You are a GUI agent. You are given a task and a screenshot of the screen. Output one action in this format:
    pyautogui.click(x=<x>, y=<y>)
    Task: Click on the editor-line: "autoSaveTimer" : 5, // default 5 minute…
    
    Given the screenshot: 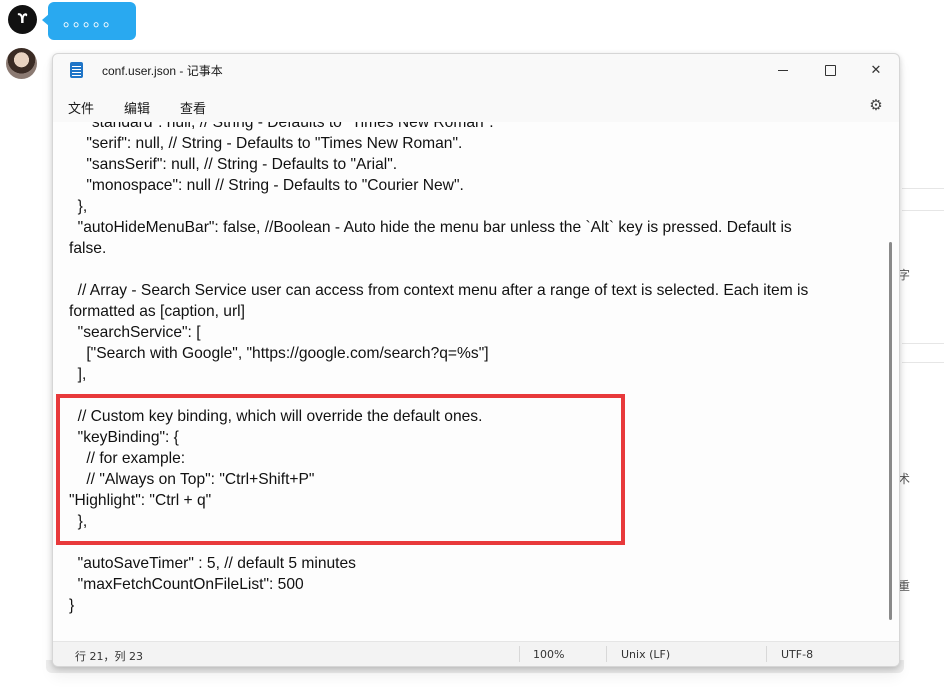 What is the action you would take?
    pyautogui.click(x=212, y=563)
    